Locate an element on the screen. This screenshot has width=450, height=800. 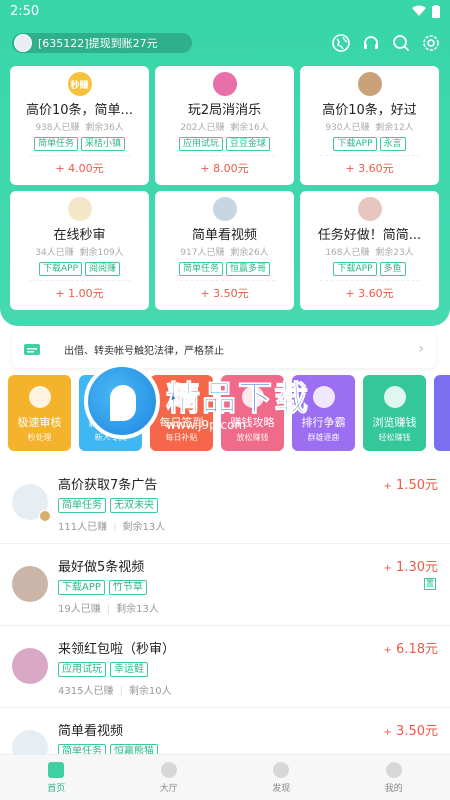
task-meta: 19人已赚 | 剩余13人 is located at coordinates (108, 609).